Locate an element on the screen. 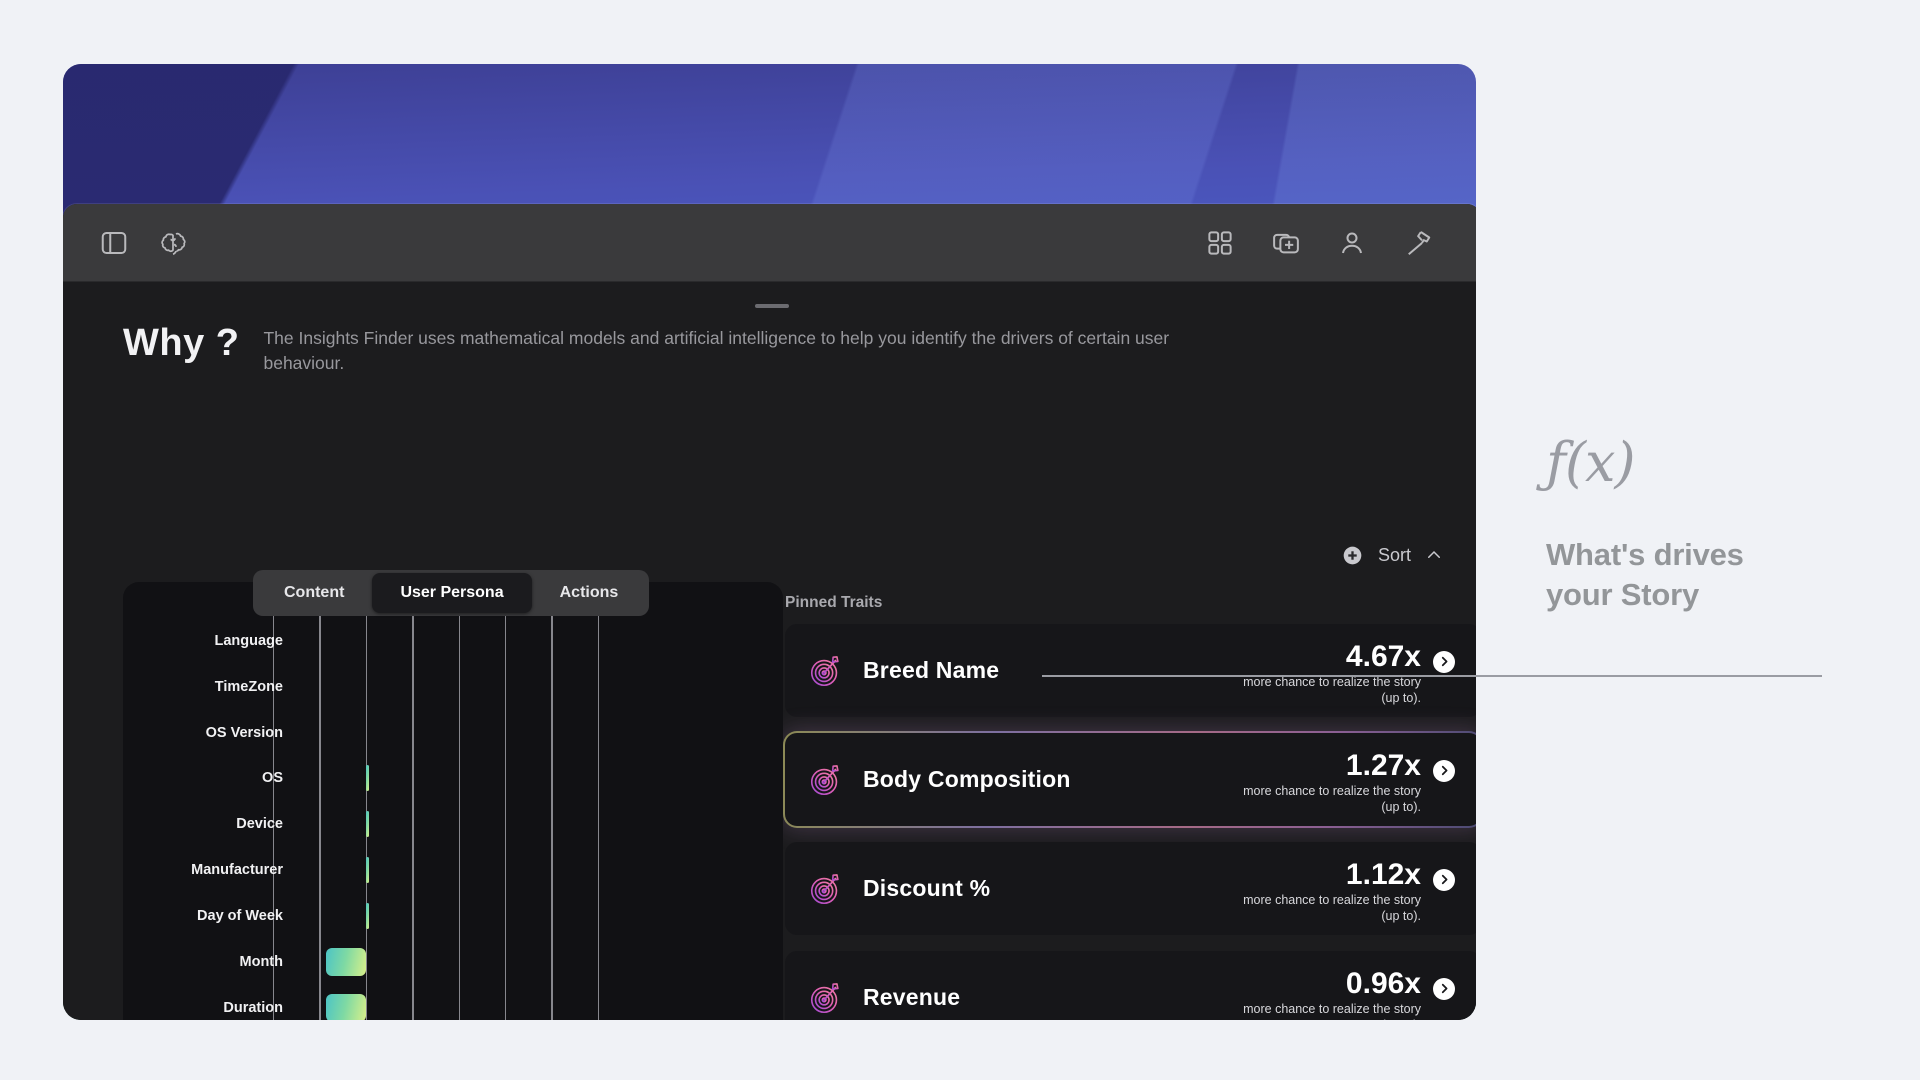 The image size is (1920, 1080). tab-actions: Actions is located at coordinates (589, 593).